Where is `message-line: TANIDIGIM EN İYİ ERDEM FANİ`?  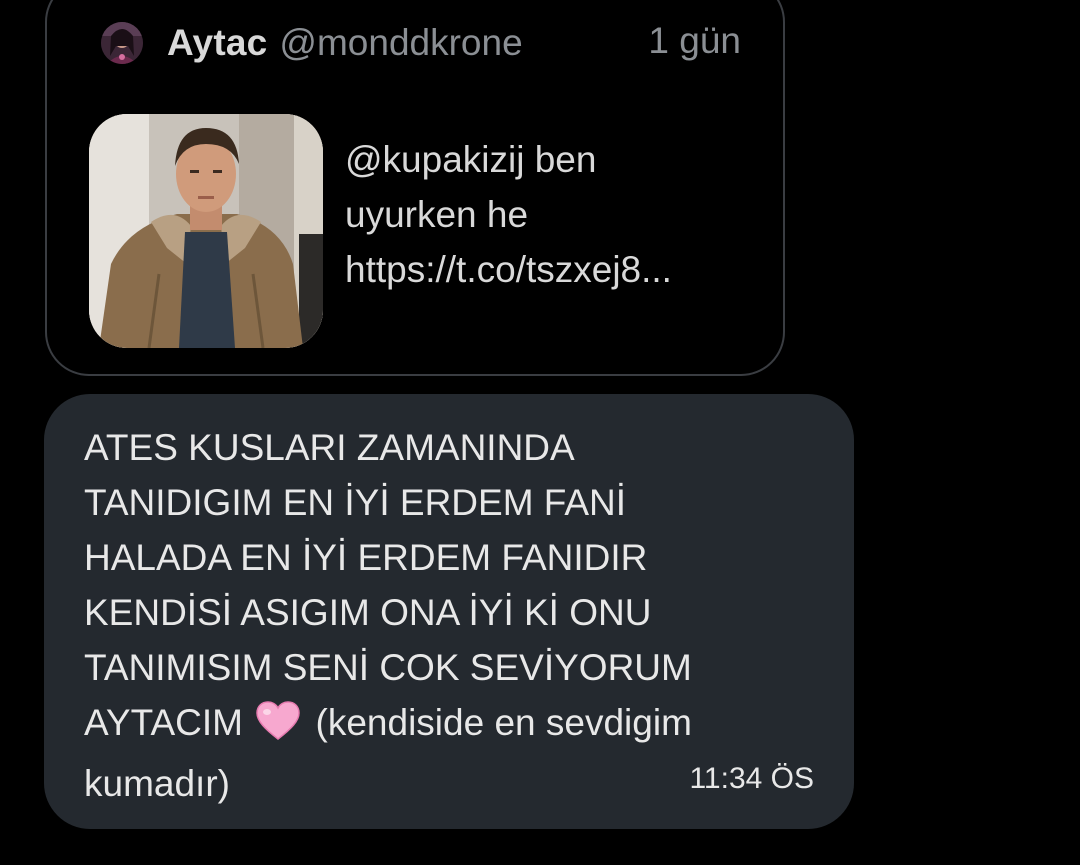 message-line: TANIDIGIM EN İYİ ERDEM FANİ is located at coordinates (355, 502).